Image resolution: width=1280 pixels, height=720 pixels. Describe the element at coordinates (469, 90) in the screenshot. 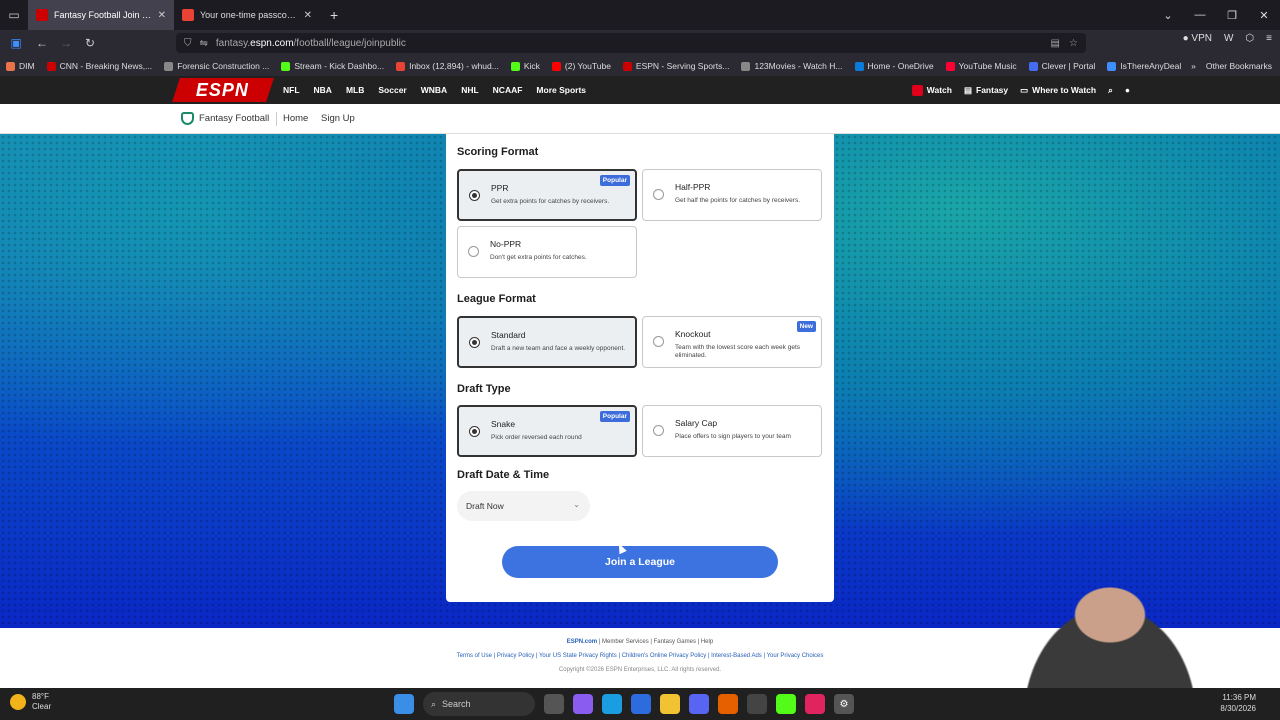

I see `sport-link-nhl: NHL` at that location.